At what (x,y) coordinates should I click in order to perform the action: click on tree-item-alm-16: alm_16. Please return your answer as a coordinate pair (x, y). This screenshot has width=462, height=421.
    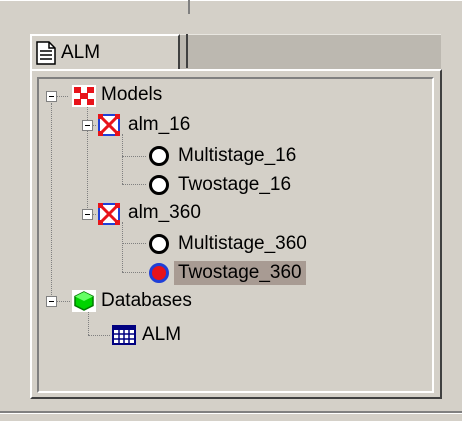
    Looking at the image, I should click on (159, 125).